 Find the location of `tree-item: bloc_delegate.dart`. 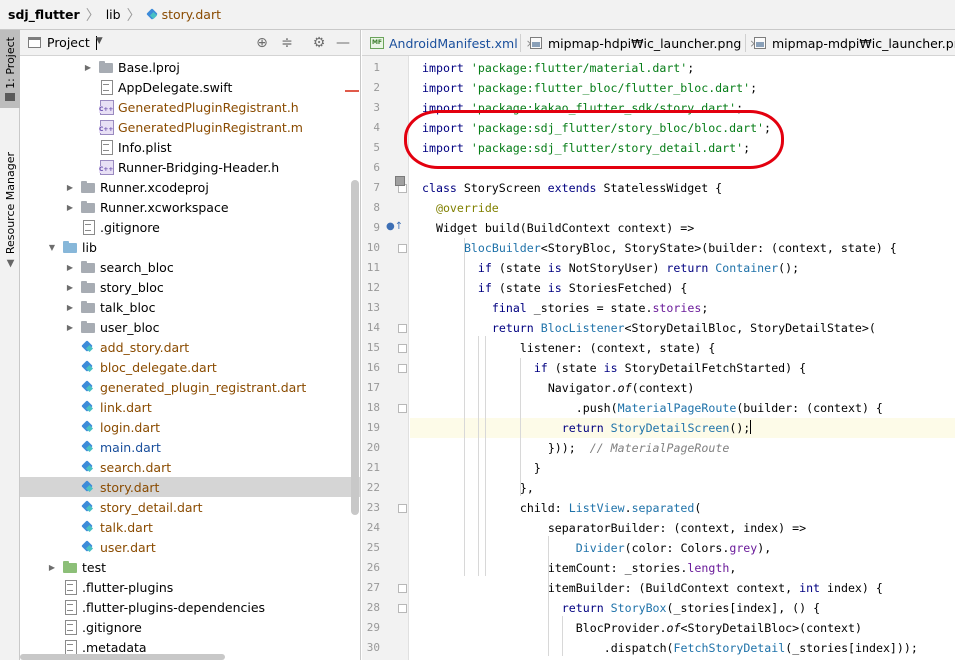

tree-item: bloc_delegate.dart is located at coordinates (190, 367).